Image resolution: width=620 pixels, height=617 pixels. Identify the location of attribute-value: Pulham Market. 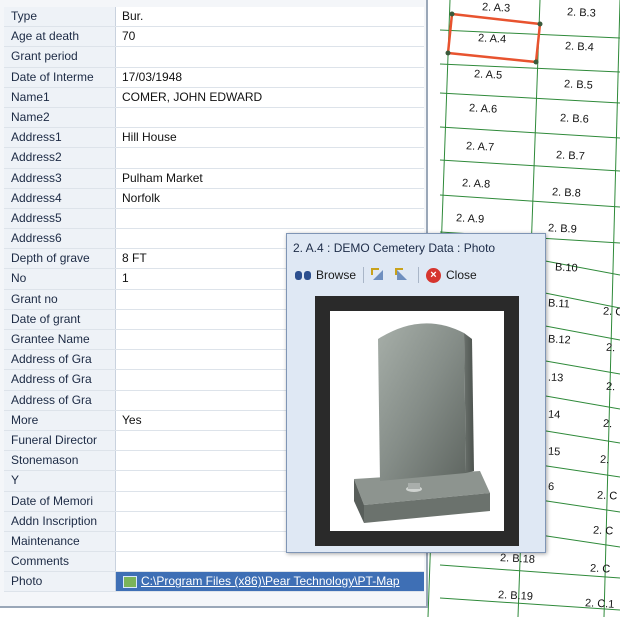
(270, 178).